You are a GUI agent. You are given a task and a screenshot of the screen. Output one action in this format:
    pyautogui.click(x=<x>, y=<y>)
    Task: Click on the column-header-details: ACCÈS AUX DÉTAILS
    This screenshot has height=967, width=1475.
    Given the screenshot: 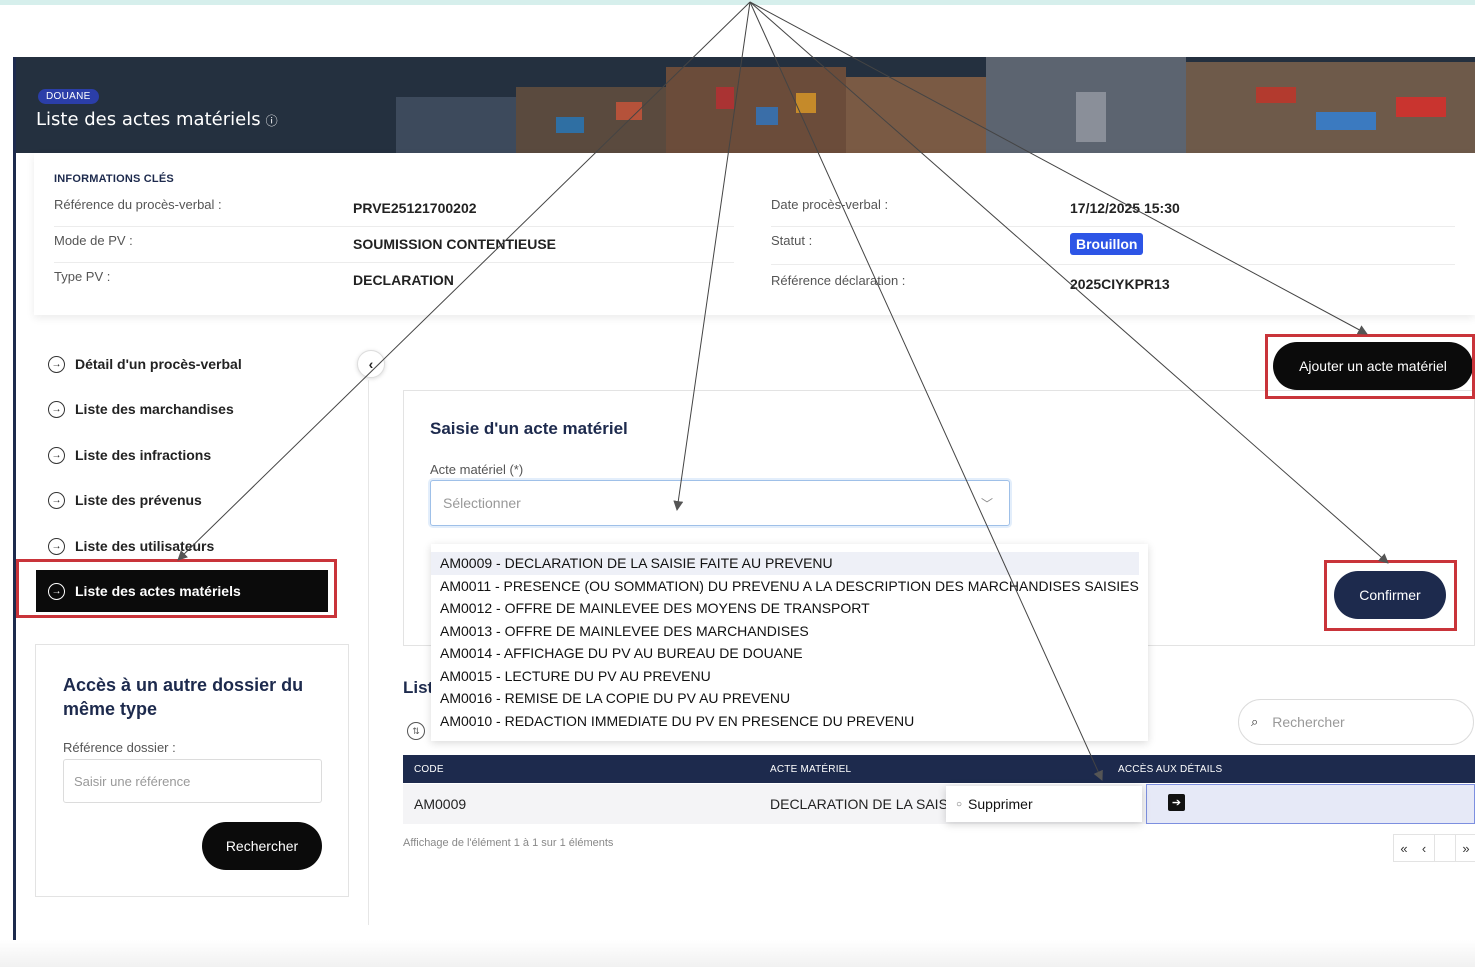 What is the action you would take?
    pyautogui.click(x=1170, y=769)
    